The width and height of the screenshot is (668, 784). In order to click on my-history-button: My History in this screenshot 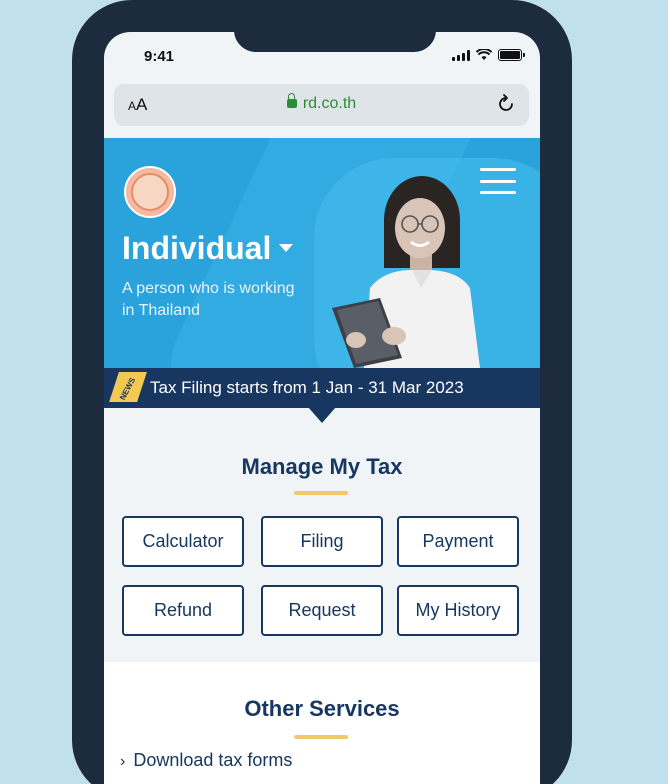, I will do `click(458, 610)`.